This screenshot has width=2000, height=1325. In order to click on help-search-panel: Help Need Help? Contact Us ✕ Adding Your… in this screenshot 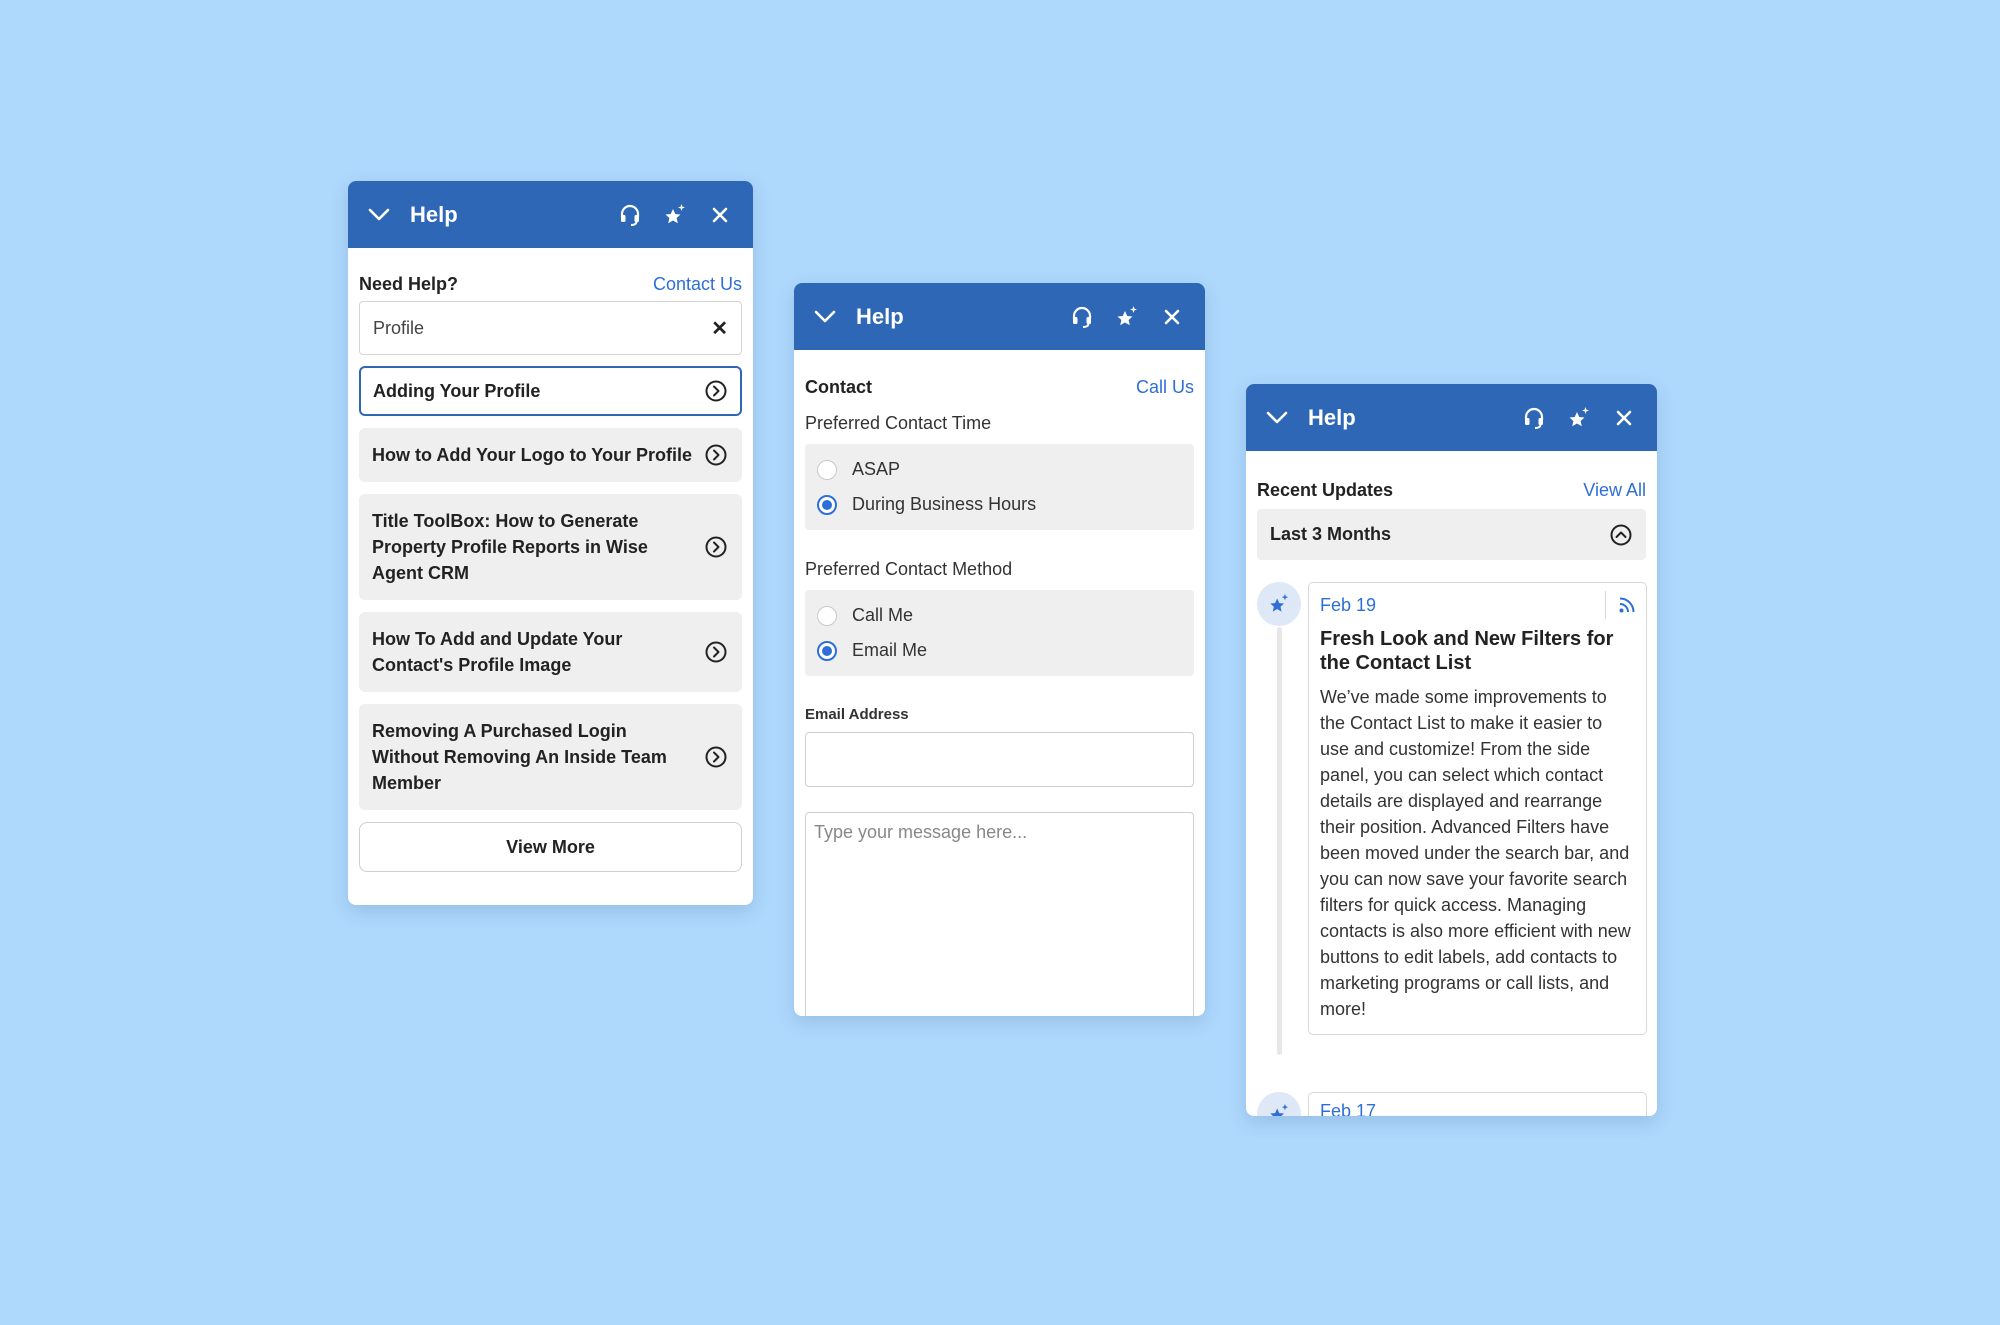, I will do `click(550, 543)`.